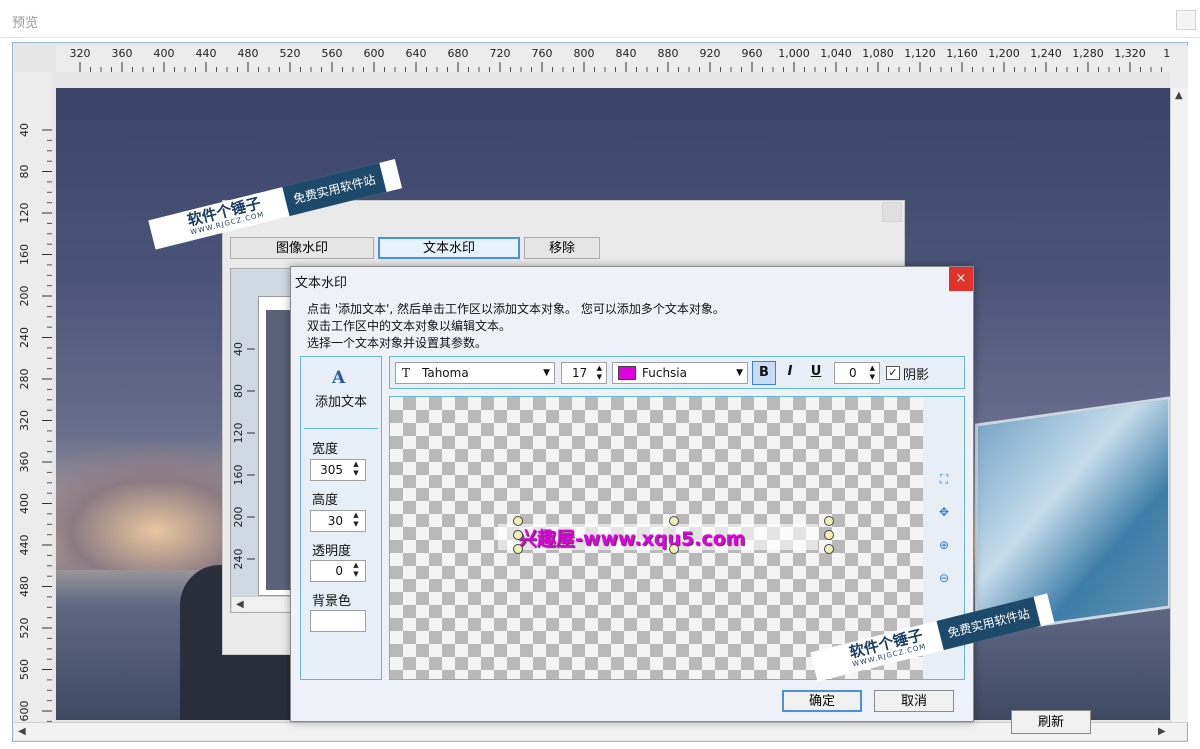 This screenshot has height=749, width=1200. What do you see at coordinates (1130, 53) in the screenshot?
I see `ruler-tick-label: 1,320` at bounding box center [1130, 53].